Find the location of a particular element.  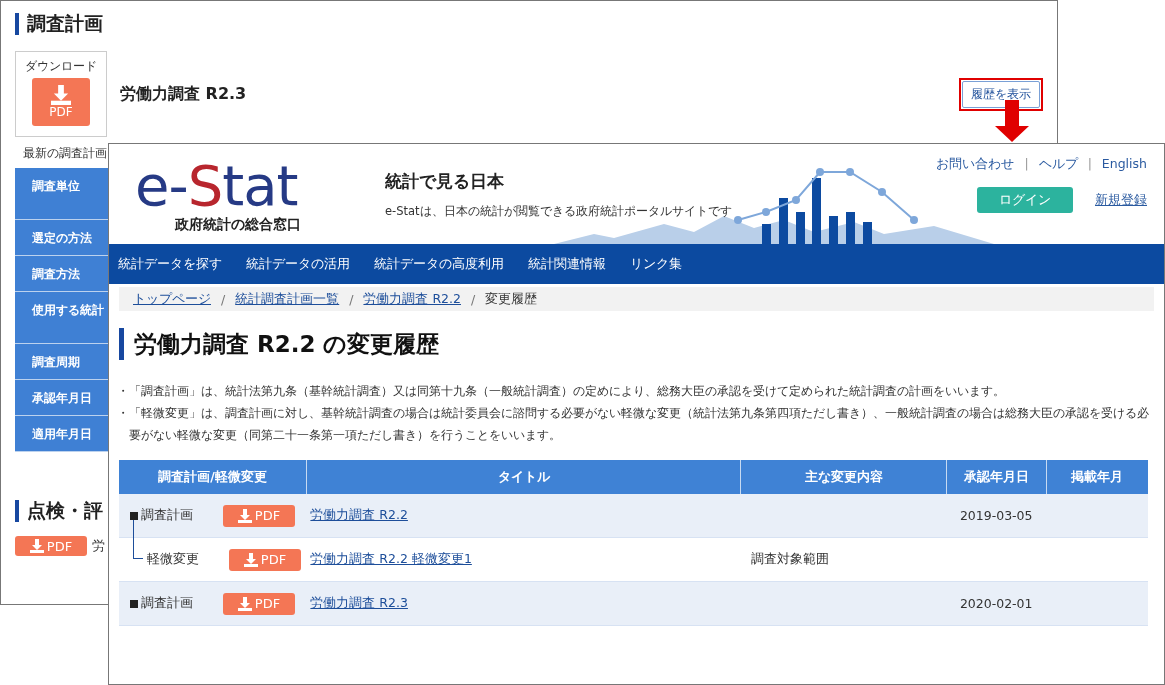

breadcrumb-link: 労働力調査 R2.2 is located at coordinates (412, 299).